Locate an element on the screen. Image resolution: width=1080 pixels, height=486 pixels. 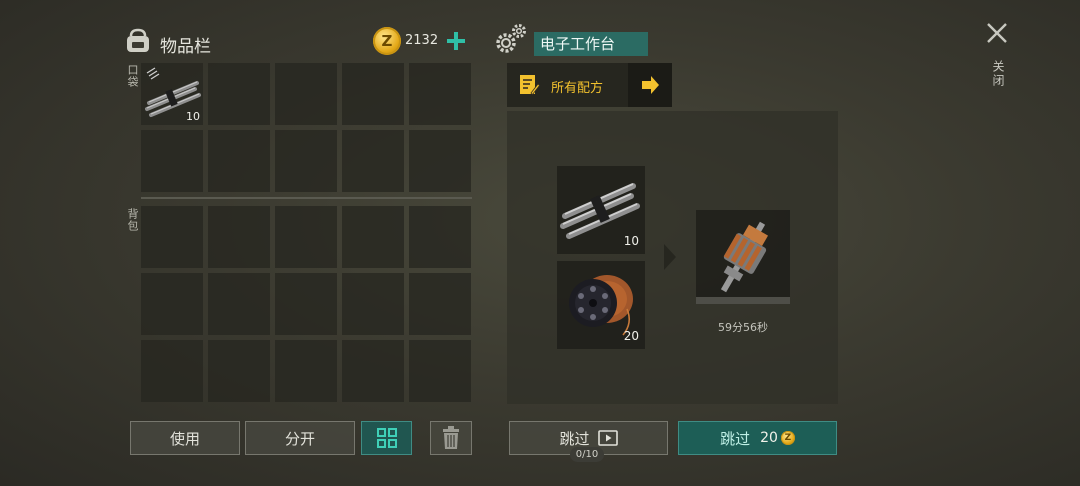
delete-button is located at coordinates (451, 438).